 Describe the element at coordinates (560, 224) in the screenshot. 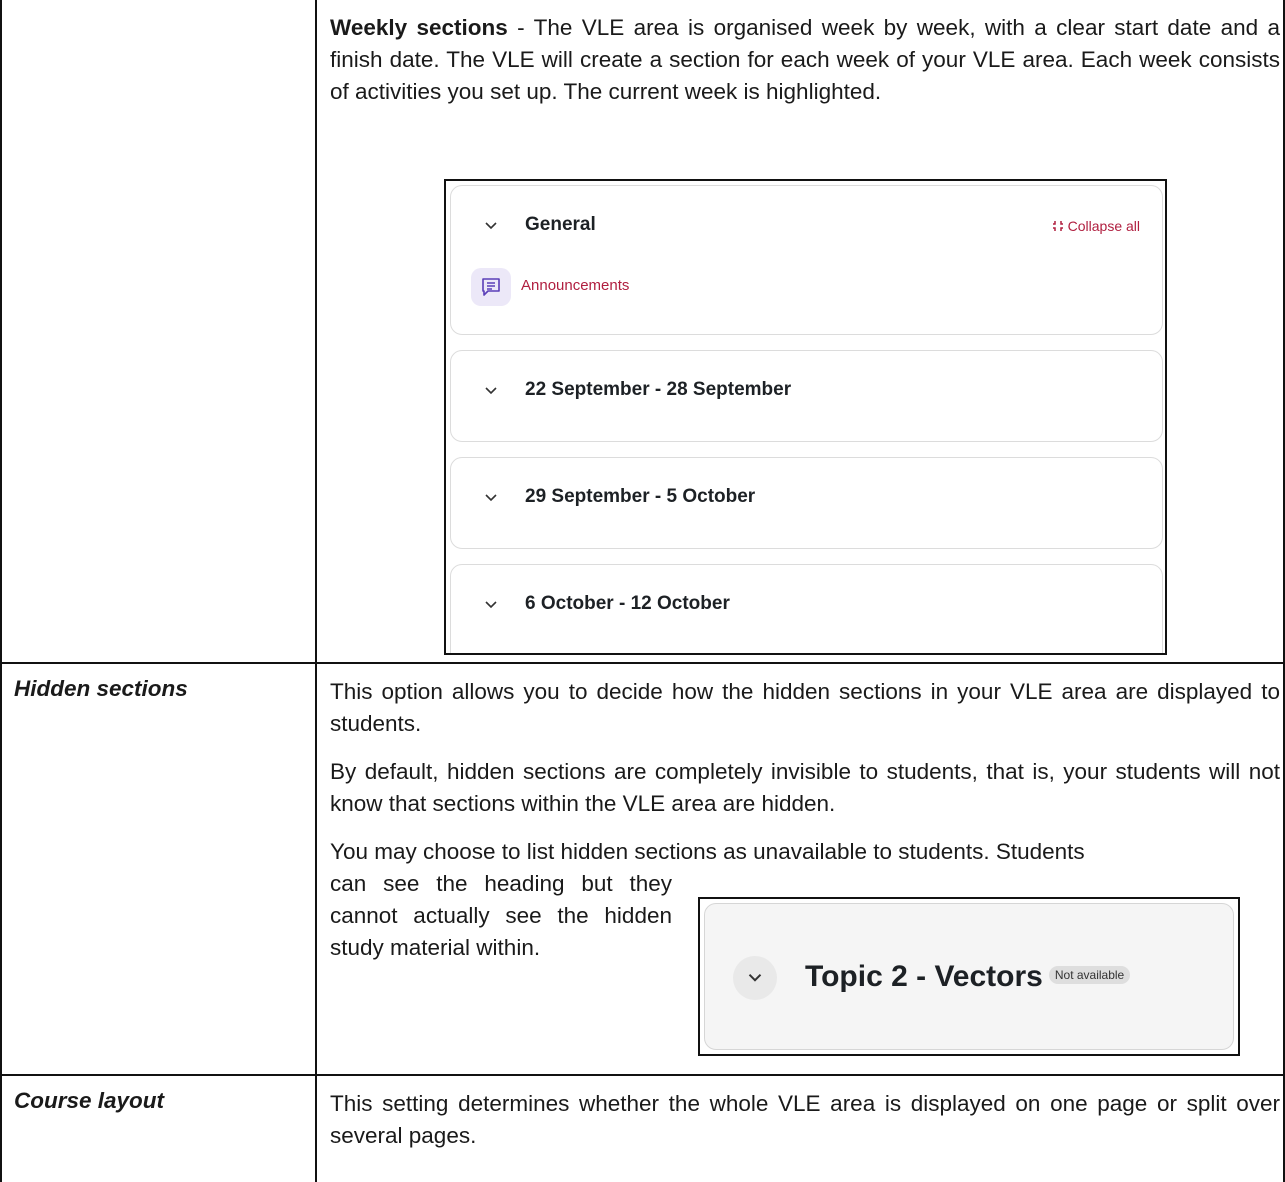

I see `section-title: General` at that location.